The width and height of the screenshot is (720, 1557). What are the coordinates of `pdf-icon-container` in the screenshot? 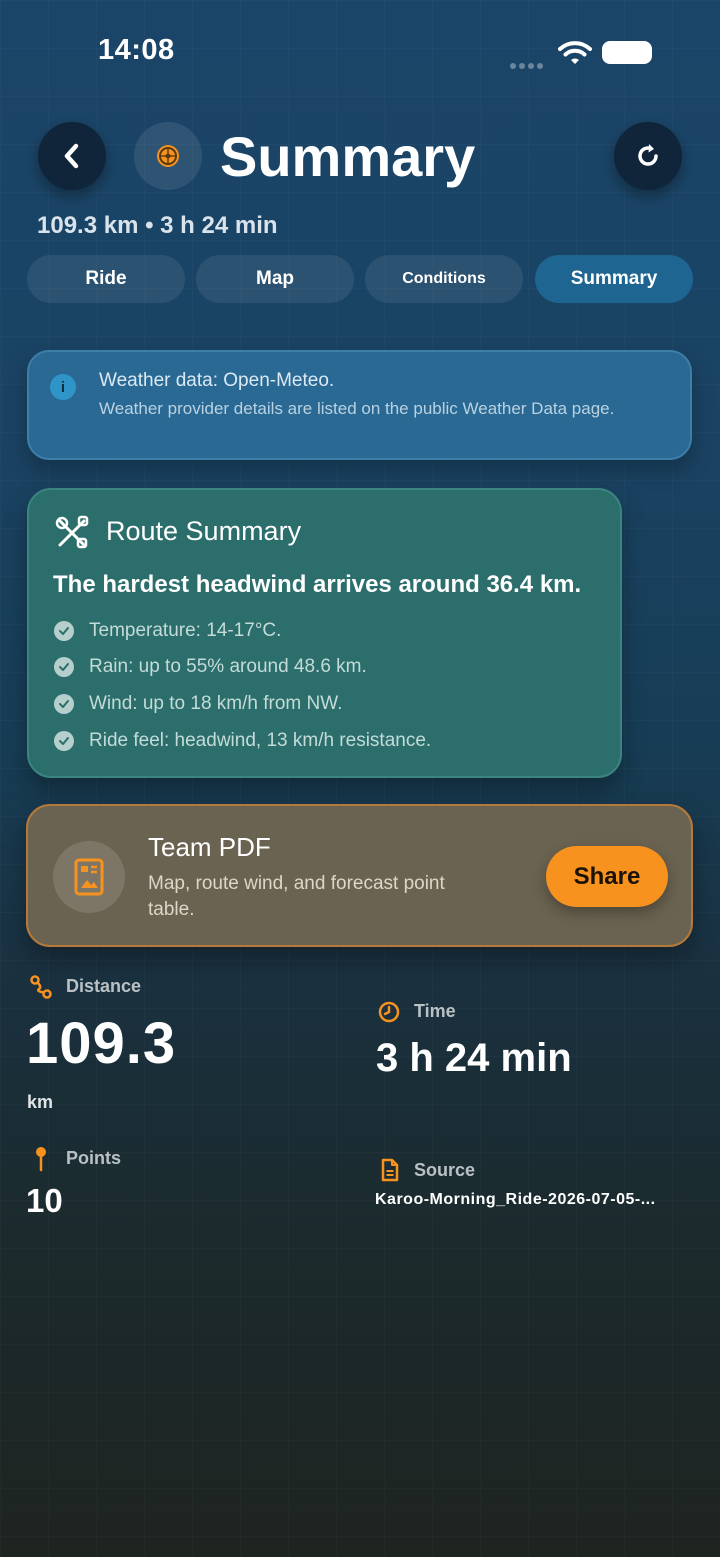 It's located at (89, 877).